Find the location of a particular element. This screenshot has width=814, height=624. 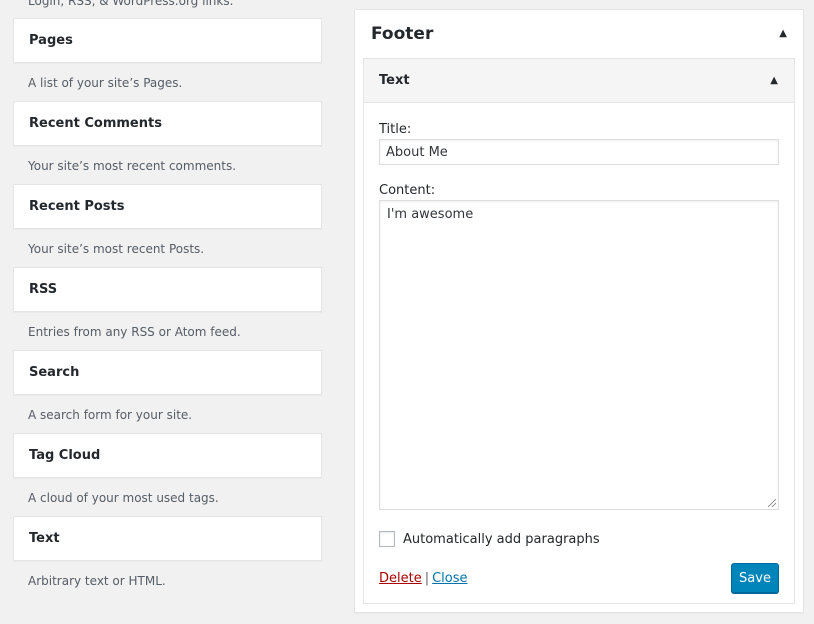

close-link: Close is located at coordinates (449, 578).